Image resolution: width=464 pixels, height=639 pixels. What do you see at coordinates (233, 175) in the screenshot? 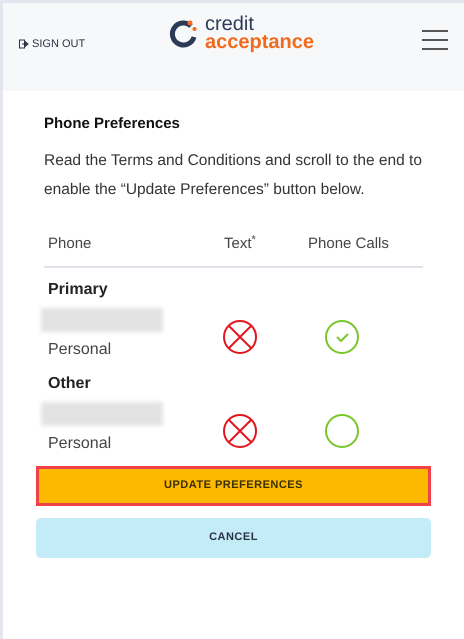
I see `description-text: Read the Terms and Conditions and scroll to the end to enable the “Update Preferences” button below.` at bounding box center [233, 175].